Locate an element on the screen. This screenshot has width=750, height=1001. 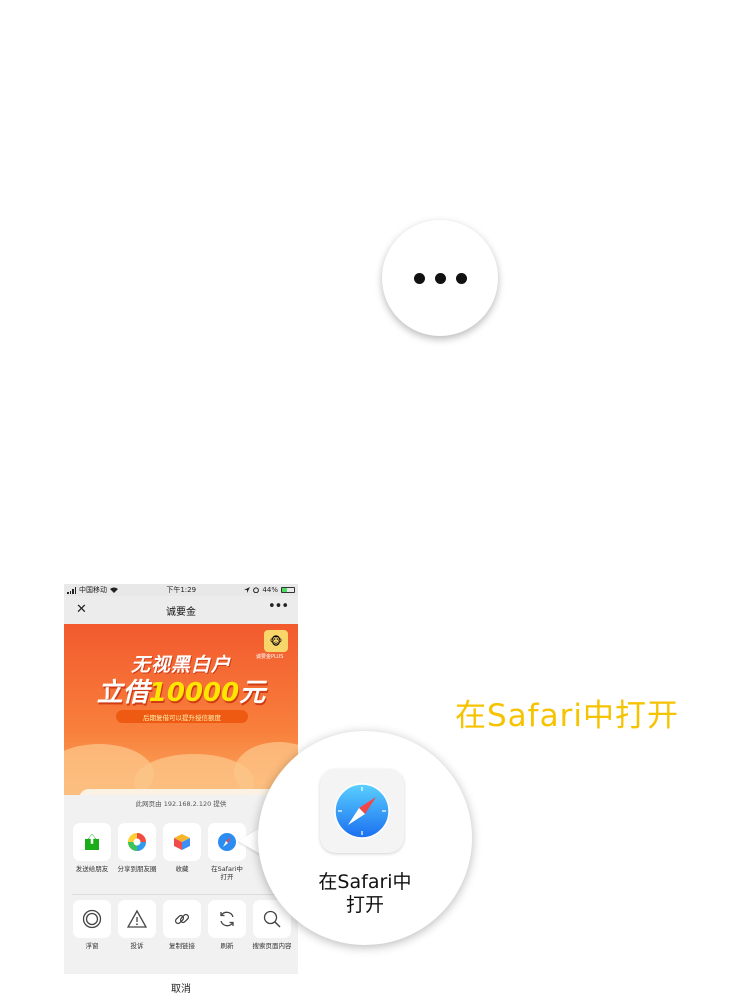
share-moments: 分享到朋友圈 is located at coordinates (137, 848).